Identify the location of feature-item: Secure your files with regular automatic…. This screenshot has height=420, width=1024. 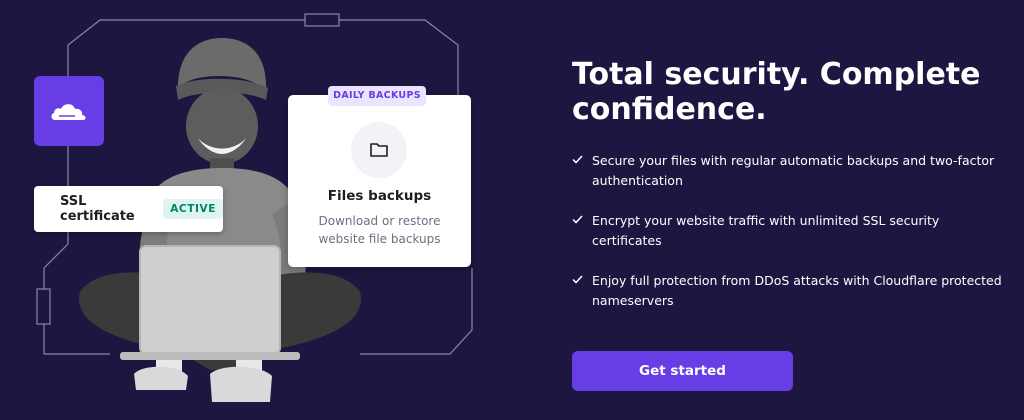
(787, 181).